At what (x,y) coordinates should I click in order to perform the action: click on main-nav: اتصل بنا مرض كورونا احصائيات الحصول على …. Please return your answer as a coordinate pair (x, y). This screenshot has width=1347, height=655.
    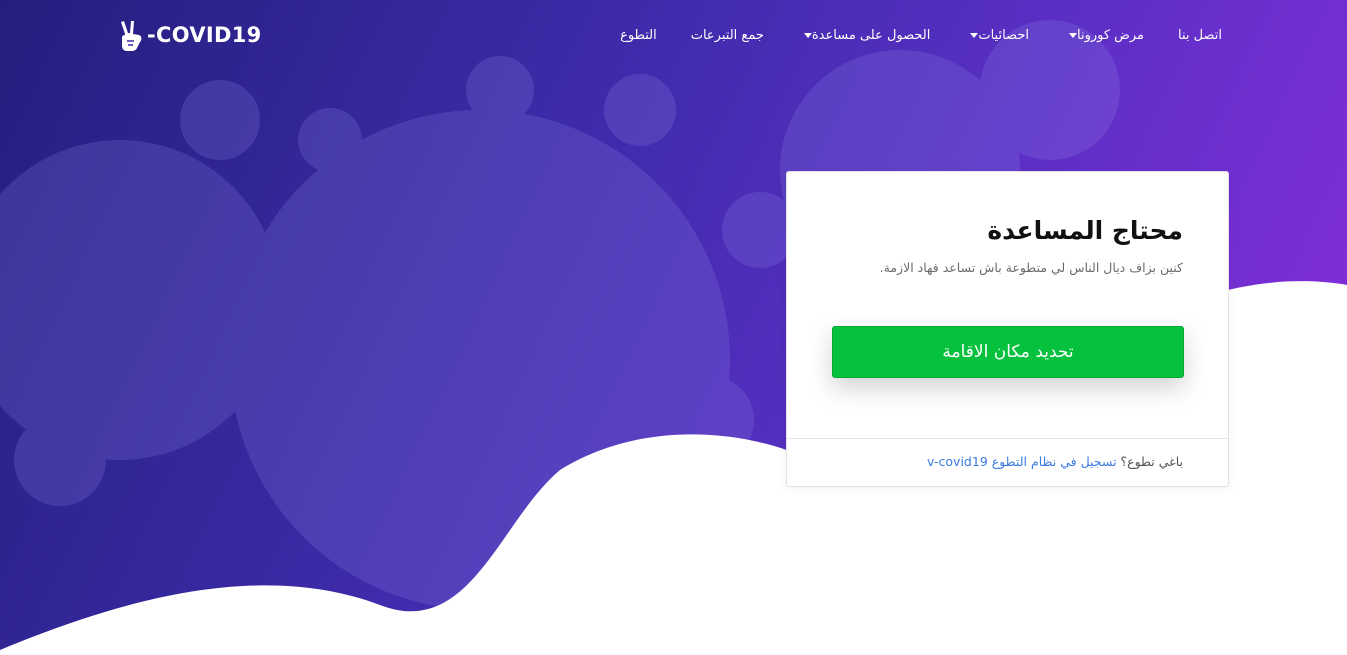
    Looking at the image, I should click on (904, 35).